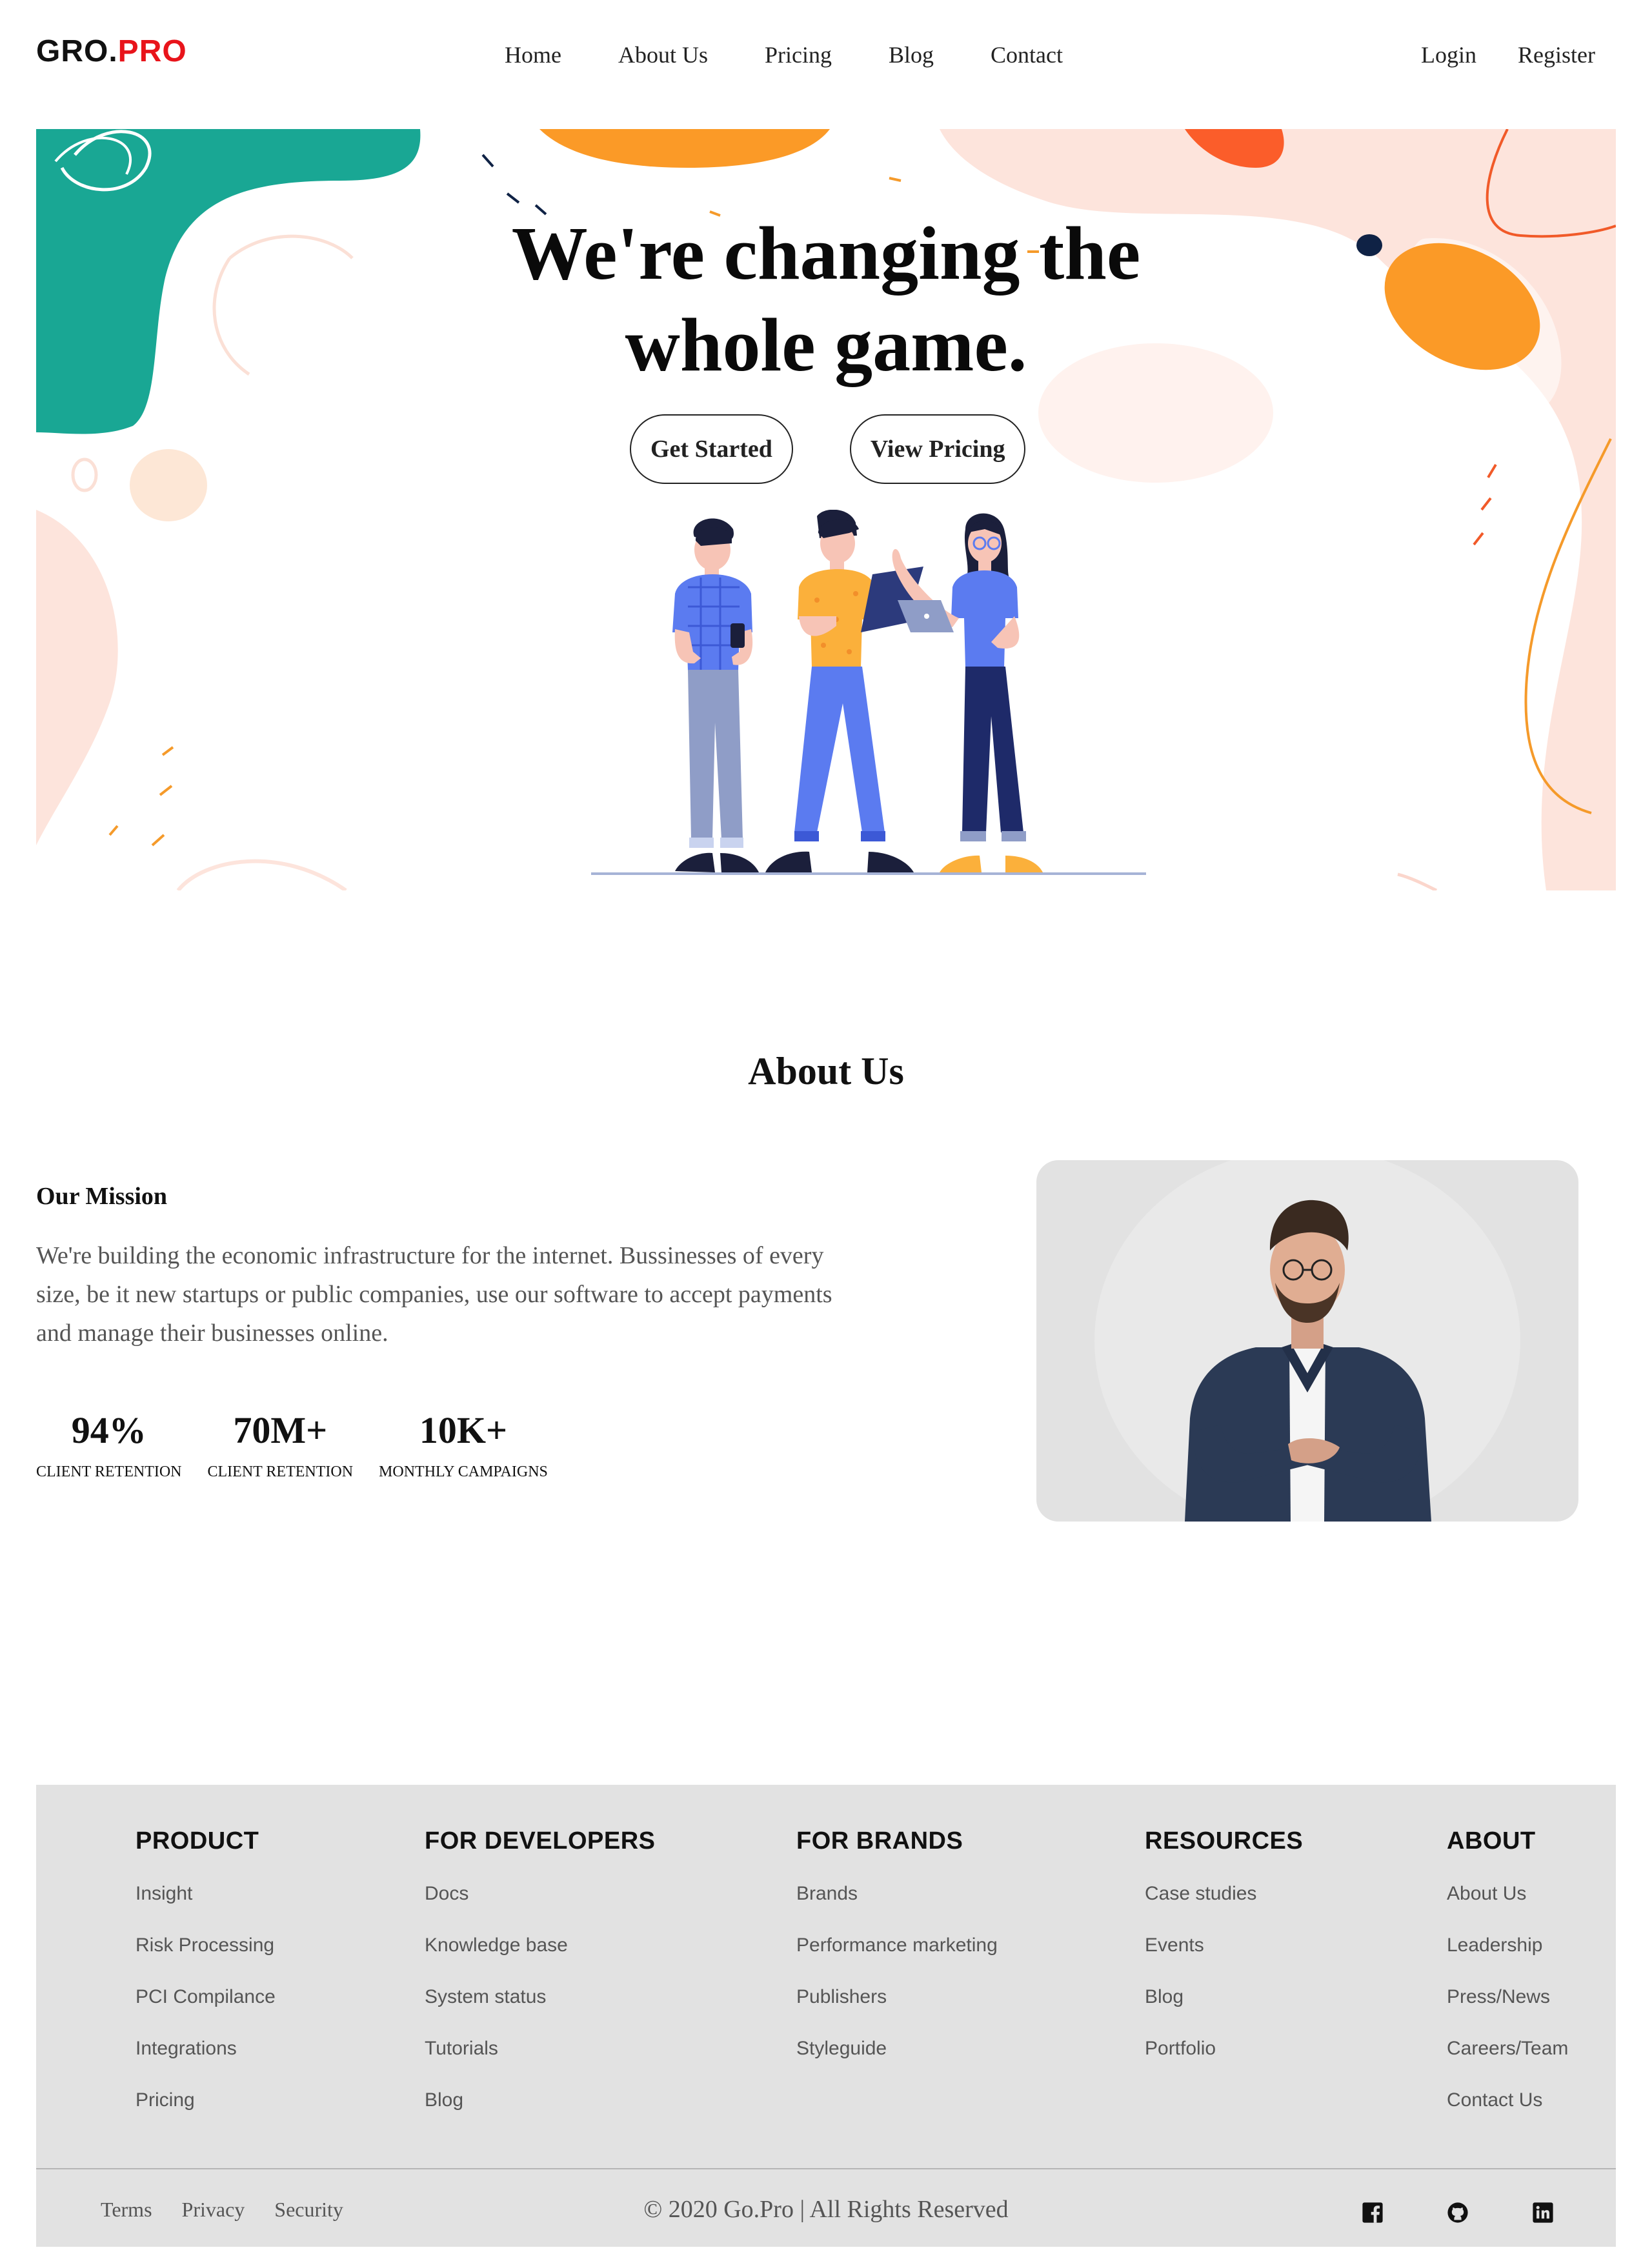  I want to click on footer-link-integrations: Integrations, so click(206, 2061).